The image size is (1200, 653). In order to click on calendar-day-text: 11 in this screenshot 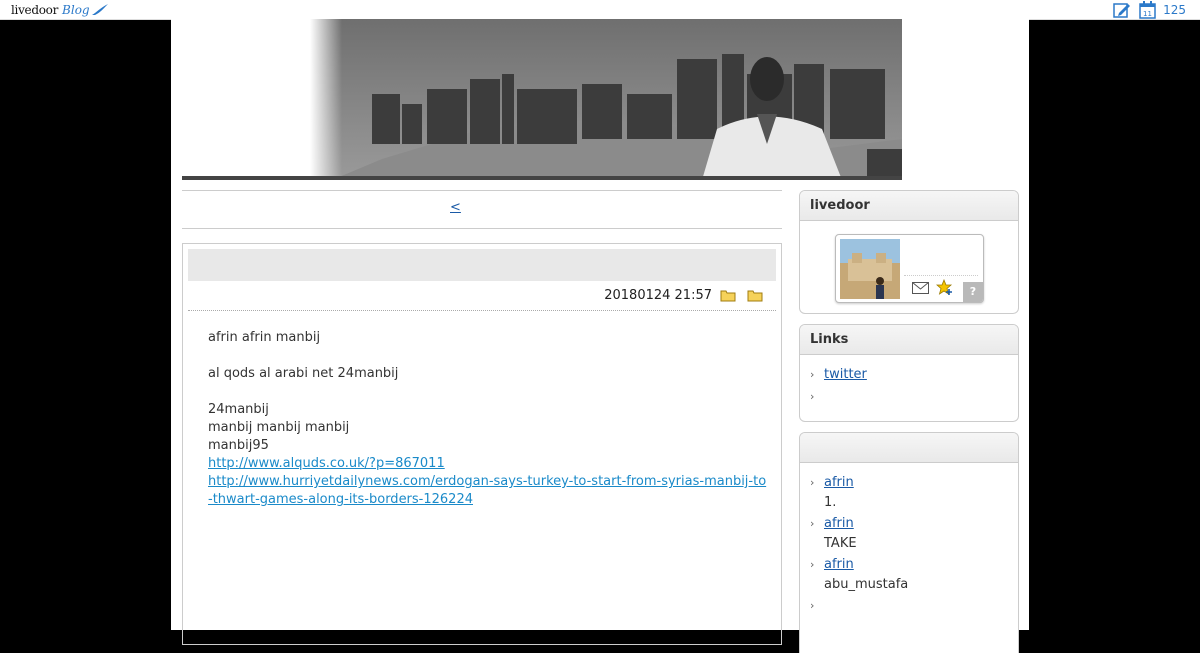, I will do `click(1147, 14)`.